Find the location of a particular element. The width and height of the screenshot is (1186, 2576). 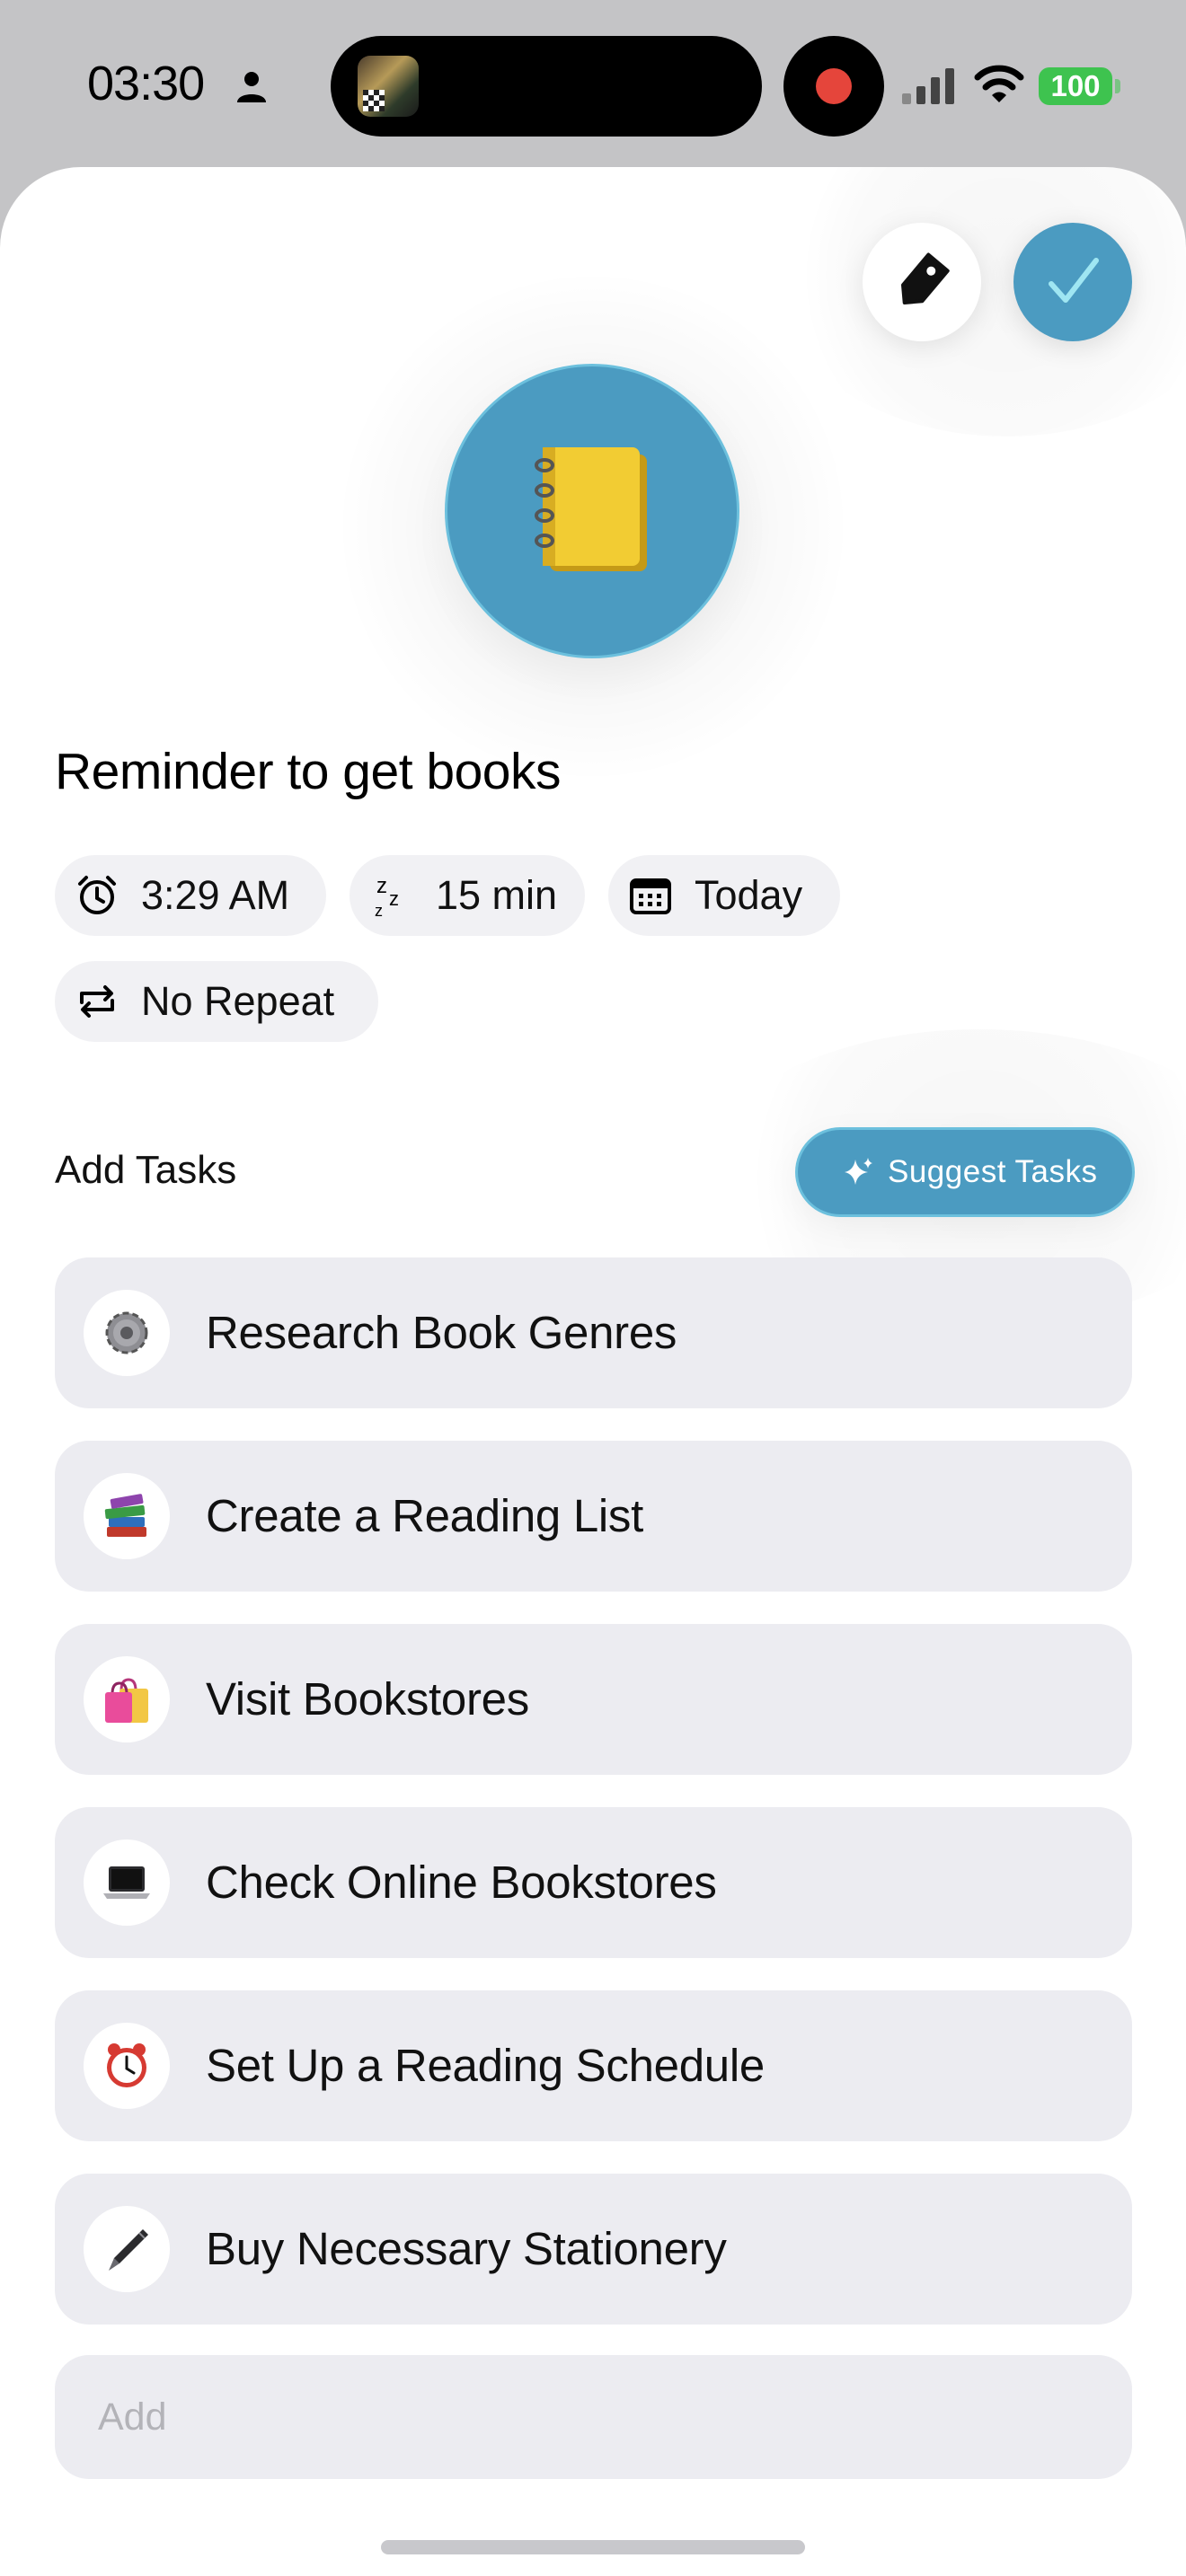

suggest-tasks-button: Suggest Tasks is located at coordinates (965, 1172).